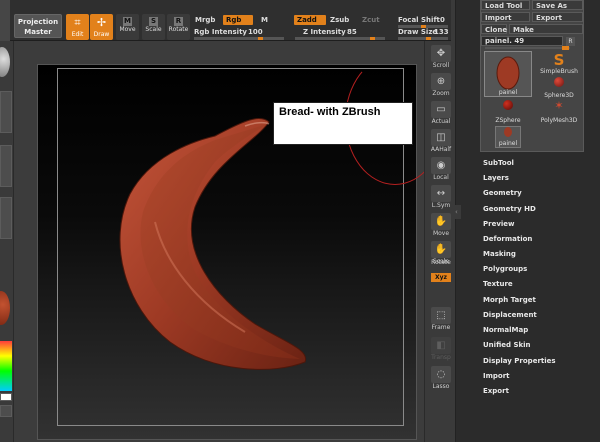  What do you see at coordinates (559, 95) in the screenshot?
I see `thumb-label: Sphere3D` at bounding box center [559, 95].